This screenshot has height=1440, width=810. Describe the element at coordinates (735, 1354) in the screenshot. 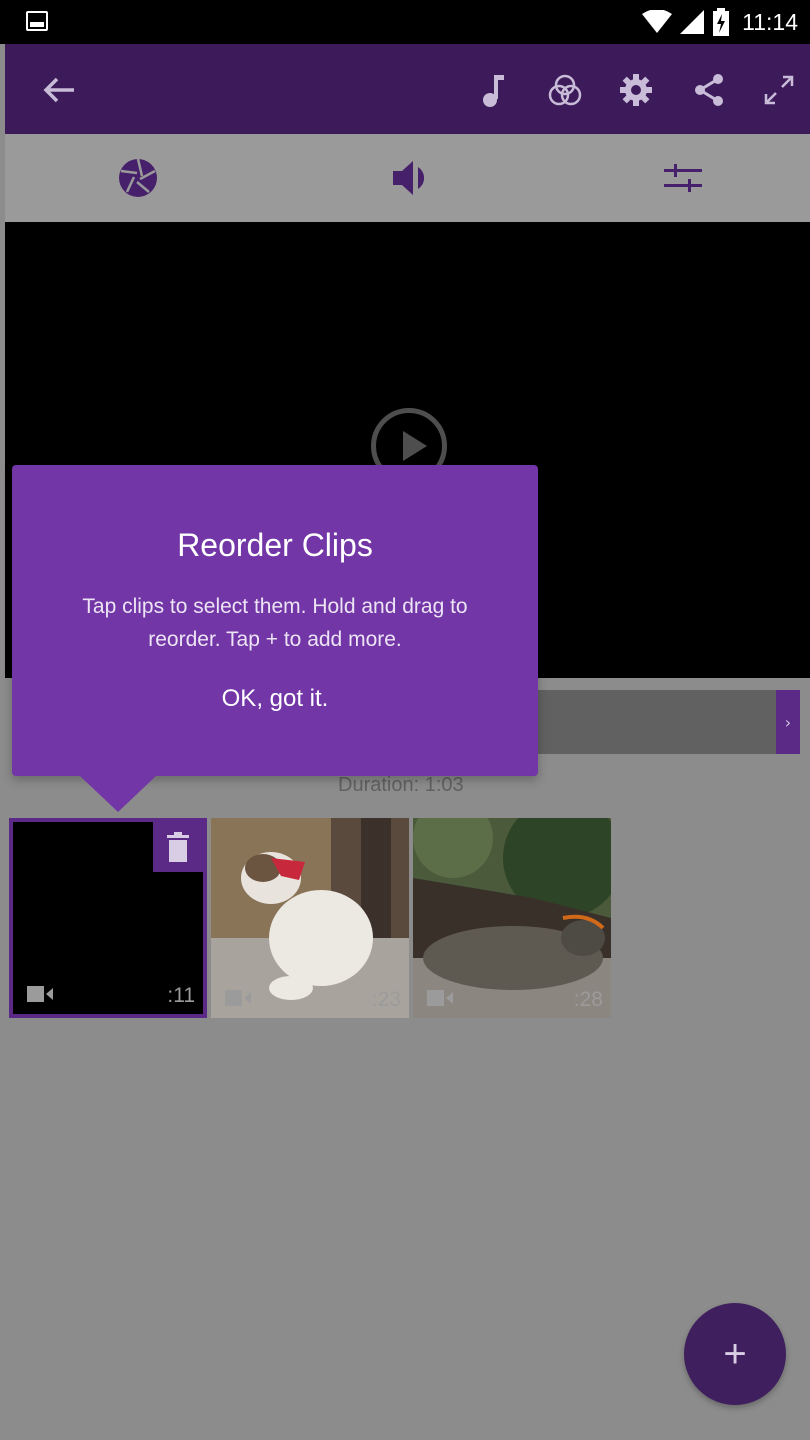

I see `add-clip-button: +` at that location.